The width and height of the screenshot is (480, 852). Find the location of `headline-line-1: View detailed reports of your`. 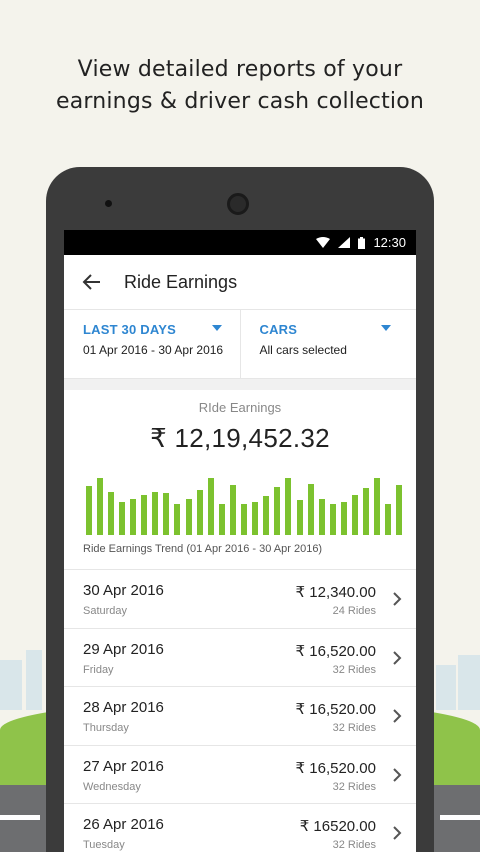

headline-line-1: View detailed reports of your is located at coordinates (240, 69).